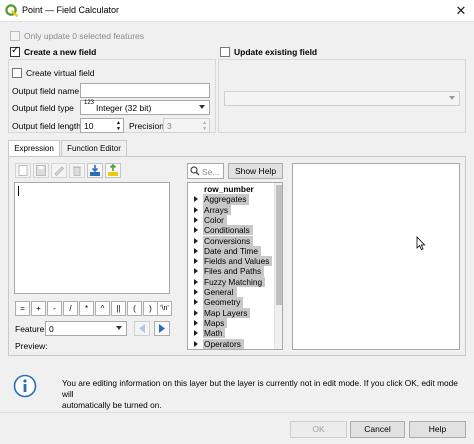 This screenshot has width=474, height=444. What do you see at coordinates (77, 170) in the screenshot?
I see `delete-icon` at bounding box center [77, 170].